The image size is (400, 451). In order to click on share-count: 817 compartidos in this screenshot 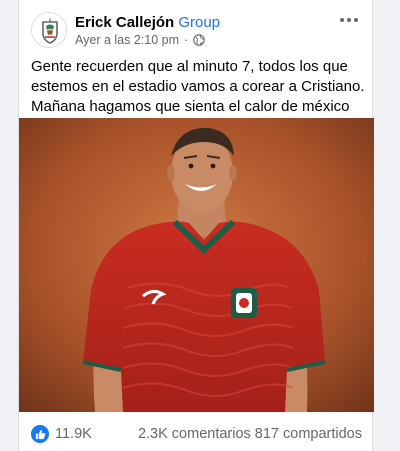, I will do `click(308, 434)`.